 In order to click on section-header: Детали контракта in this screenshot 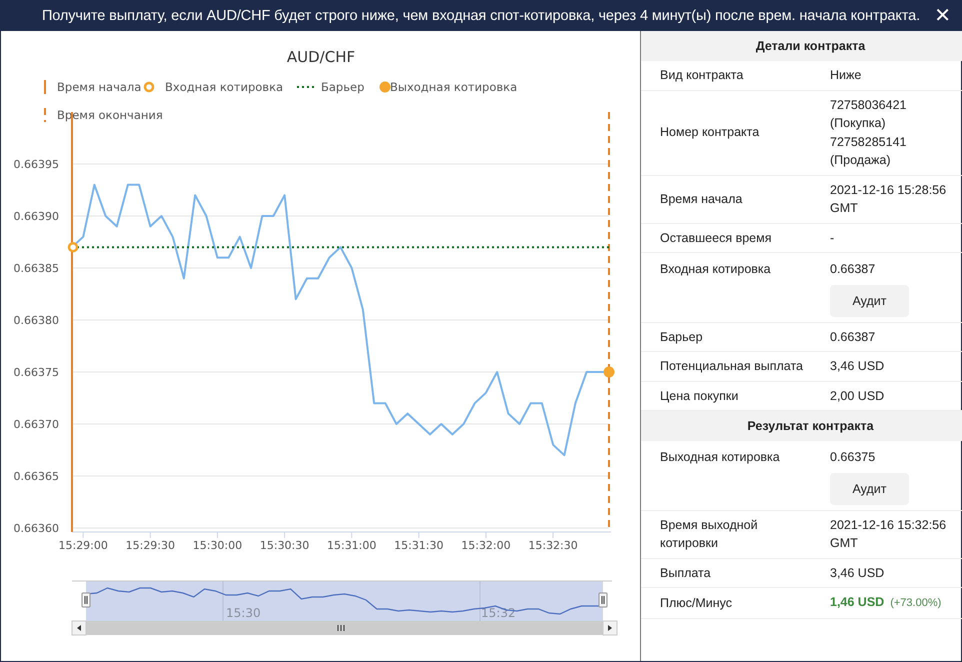, I will do `click(801, 46)`.